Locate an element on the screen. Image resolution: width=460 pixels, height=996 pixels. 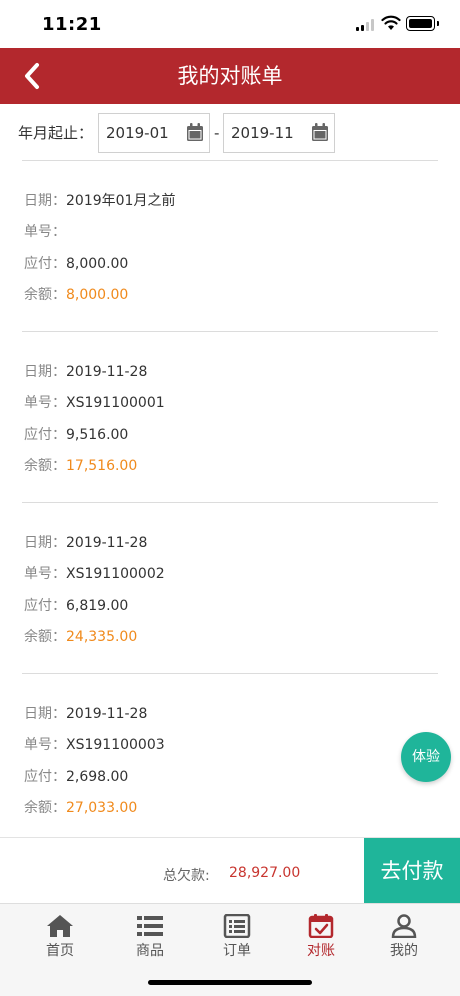
record-payable: 2,698.00 is located at coordinates (97, 777).